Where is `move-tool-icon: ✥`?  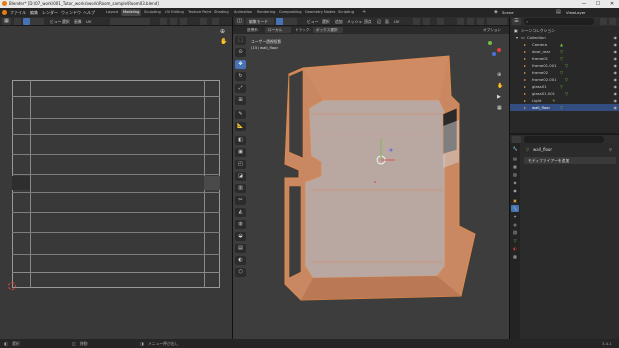
move-tool-icon: ✥ is located at coordinates (240, 64).